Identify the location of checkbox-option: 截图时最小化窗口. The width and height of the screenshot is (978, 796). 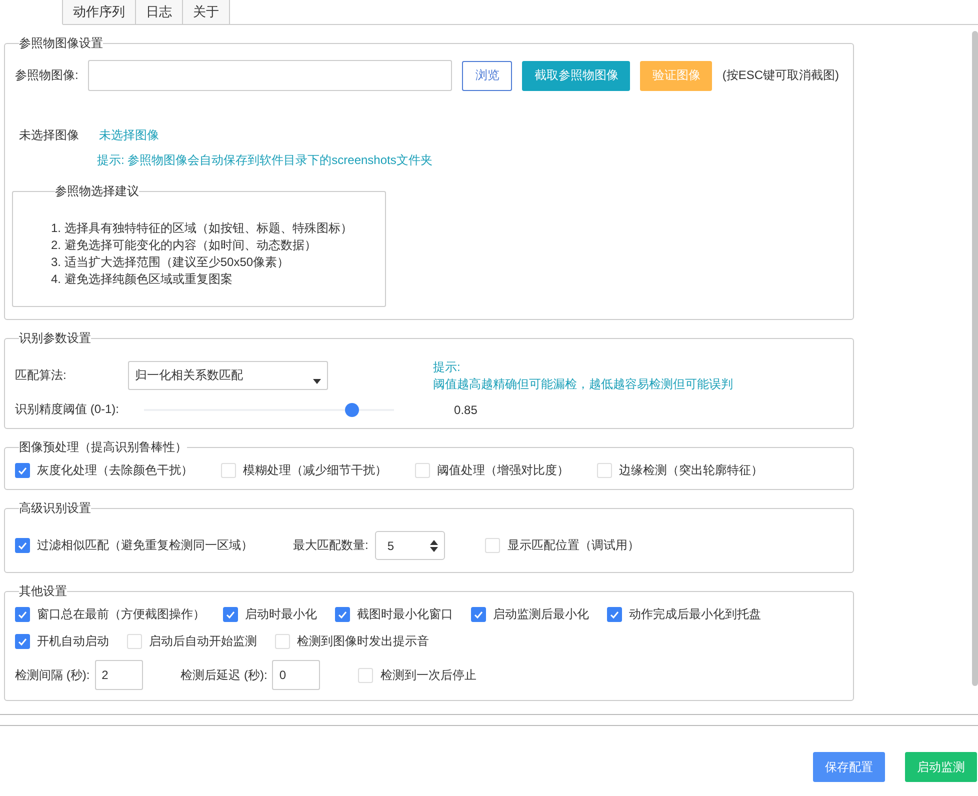
(394, 614).